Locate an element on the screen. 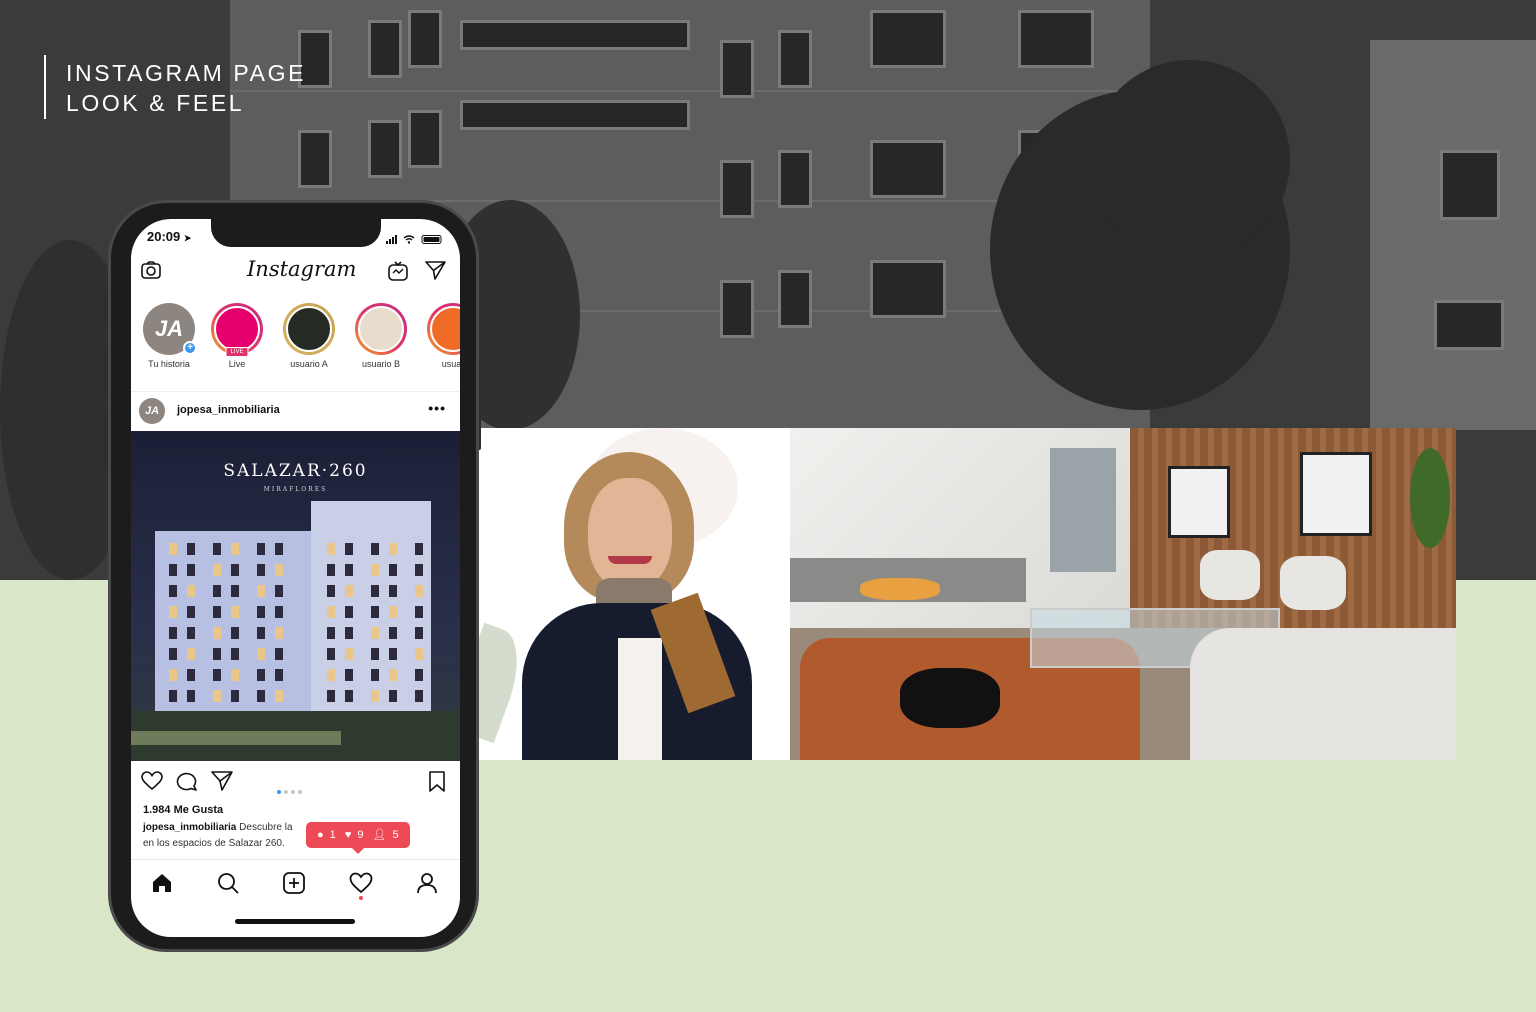 This screenshot has height=1012, width=1536. likes-count: 1.984 Me Gusta is located at coordinates (183, 810).